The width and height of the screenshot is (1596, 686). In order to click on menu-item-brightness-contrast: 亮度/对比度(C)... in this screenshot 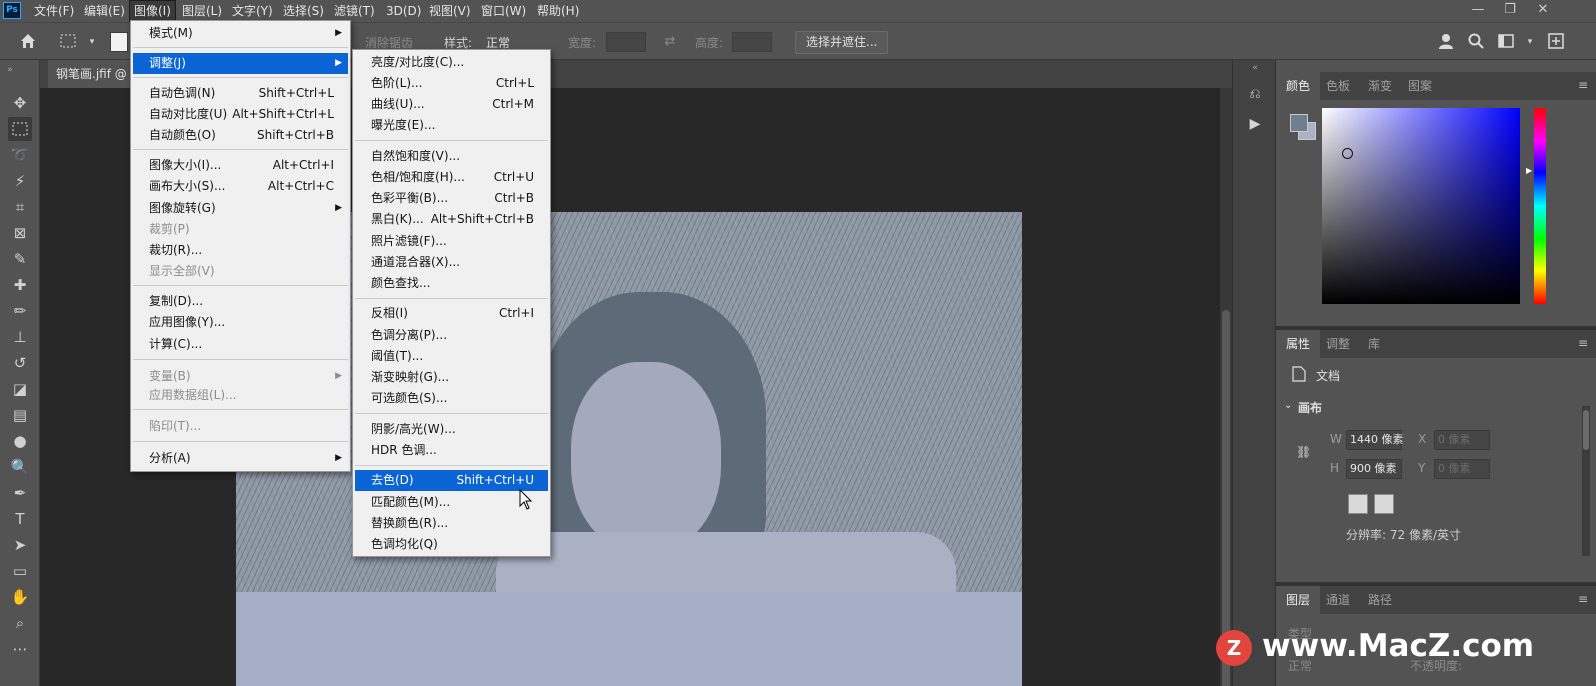, I will do `click(451, 62)`.